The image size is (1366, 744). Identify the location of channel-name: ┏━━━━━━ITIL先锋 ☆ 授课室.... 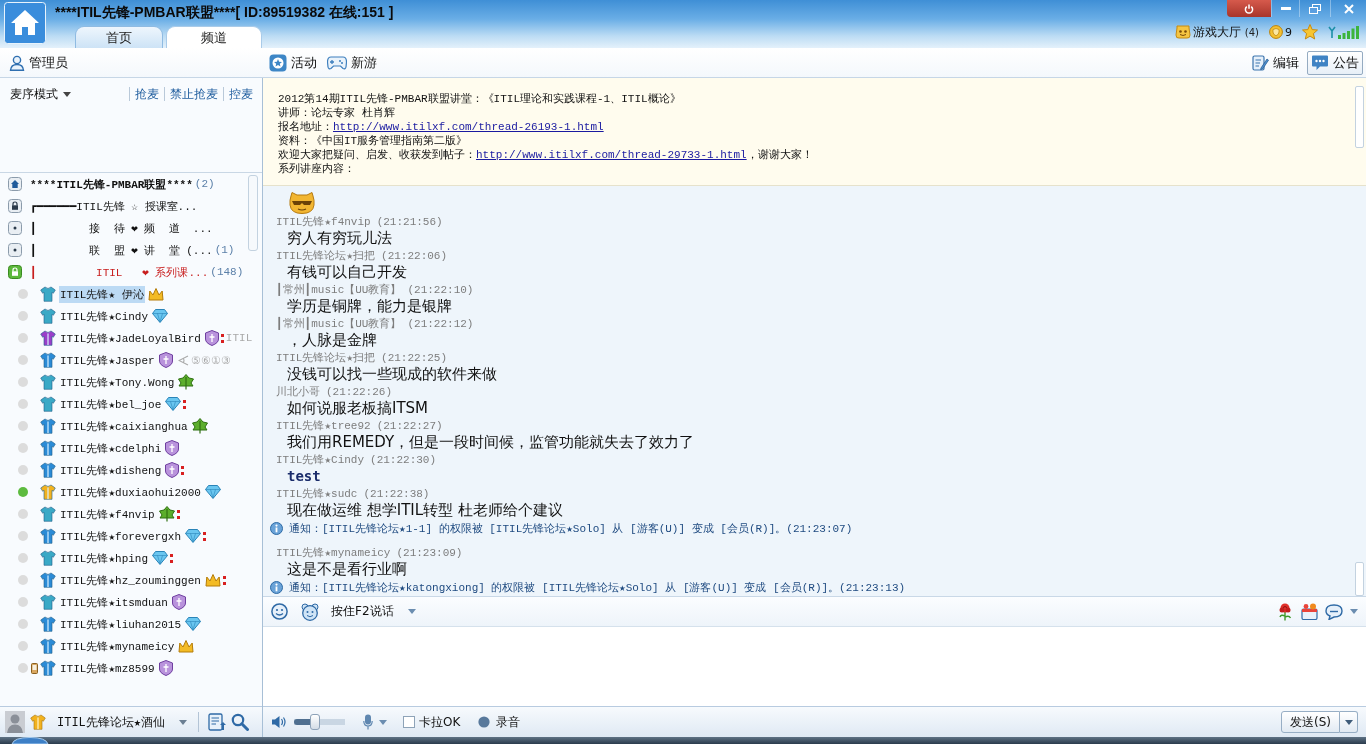
(114, 206).